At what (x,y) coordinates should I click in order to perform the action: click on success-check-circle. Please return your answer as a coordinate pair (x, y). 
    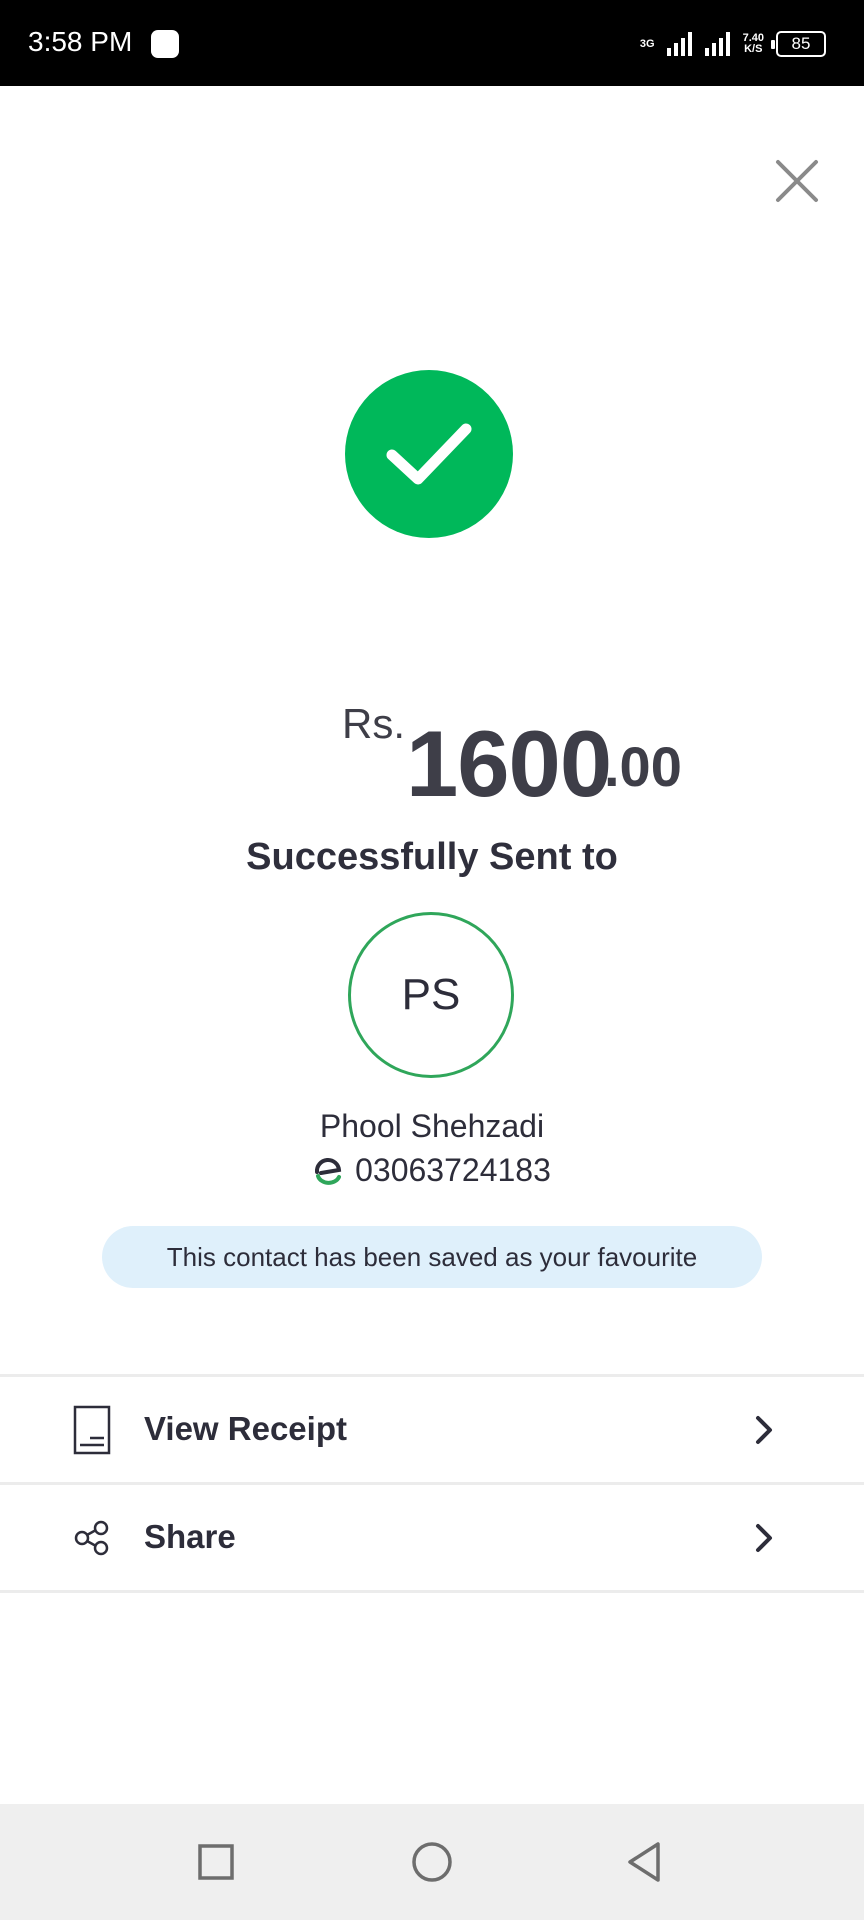
    Looking at the image, I should click on (429, 454).